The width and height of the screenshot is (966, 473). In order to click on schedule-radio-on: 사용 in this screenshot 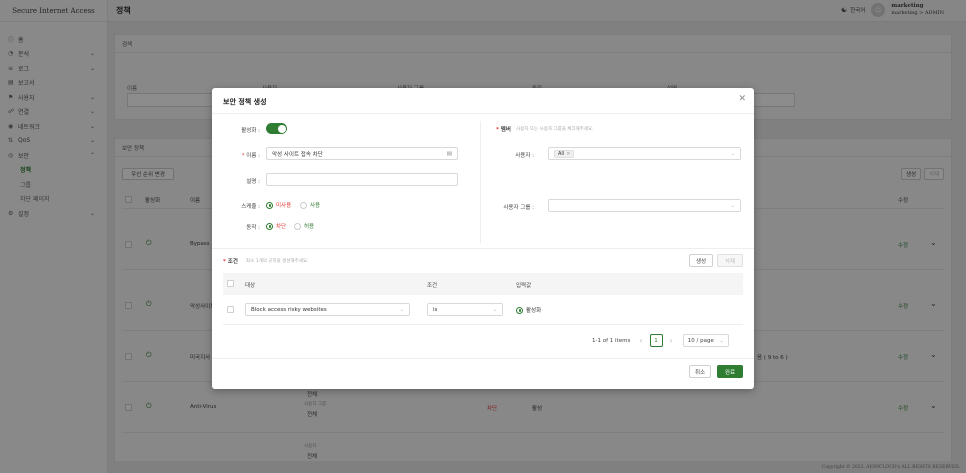, I will do `click(310, 205)`.